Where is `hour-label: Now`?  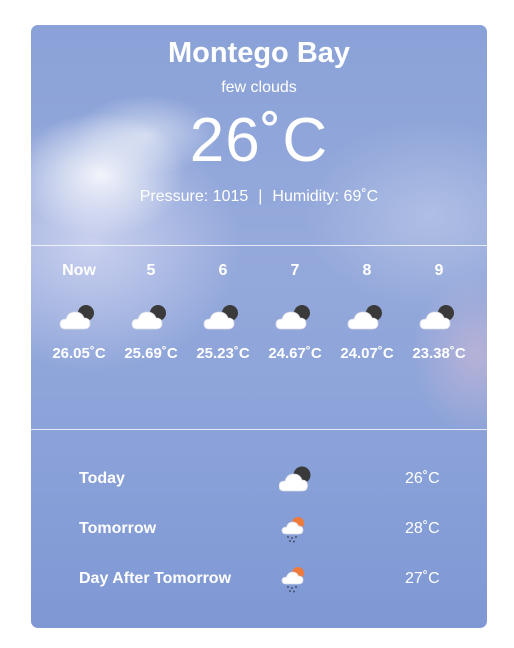 hour-label: Now is located at coordinates (79, 270).